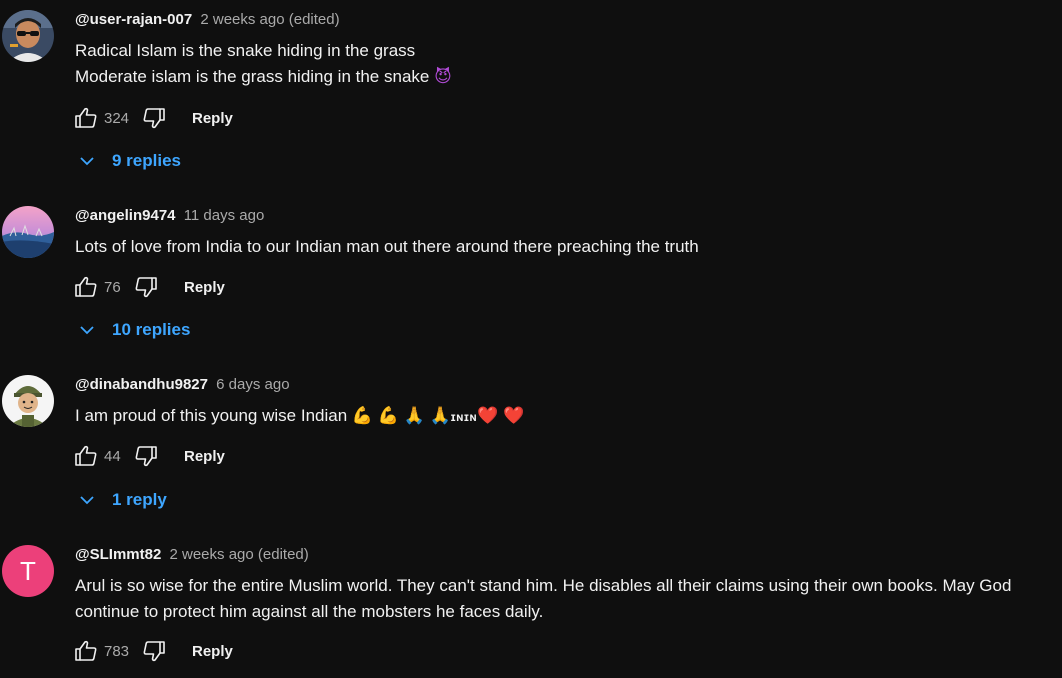 This screenshot has width=1062, height=678. I want to click on soldier-cartoon-avatar-icon, so click(28, 401).